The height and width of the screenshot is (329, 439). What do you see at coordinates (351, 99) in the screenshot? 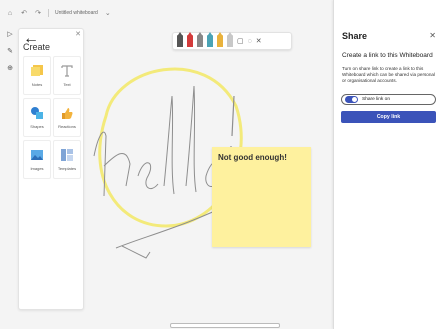
I see `share-link-toggle` at bounding box center [351, 99].